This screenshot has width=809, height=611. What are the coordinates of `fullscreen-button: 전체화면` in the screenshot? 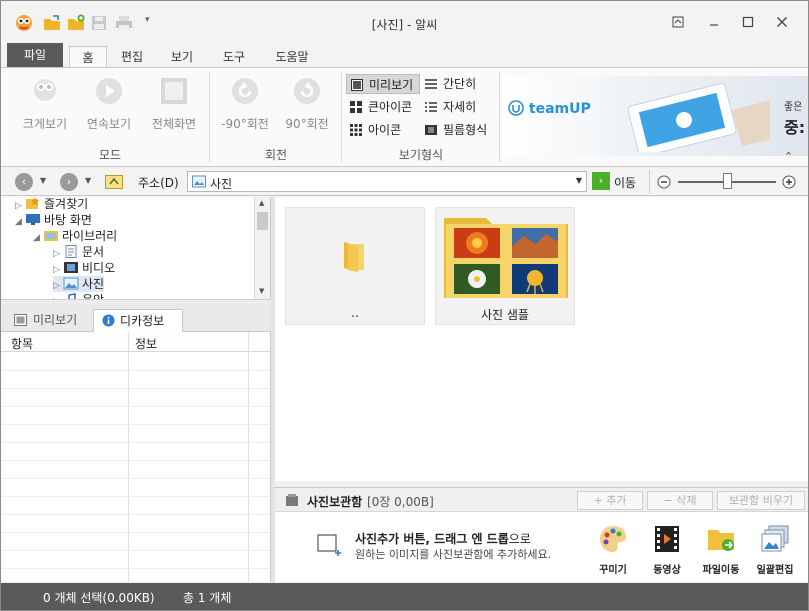 It's located at (174, 104).